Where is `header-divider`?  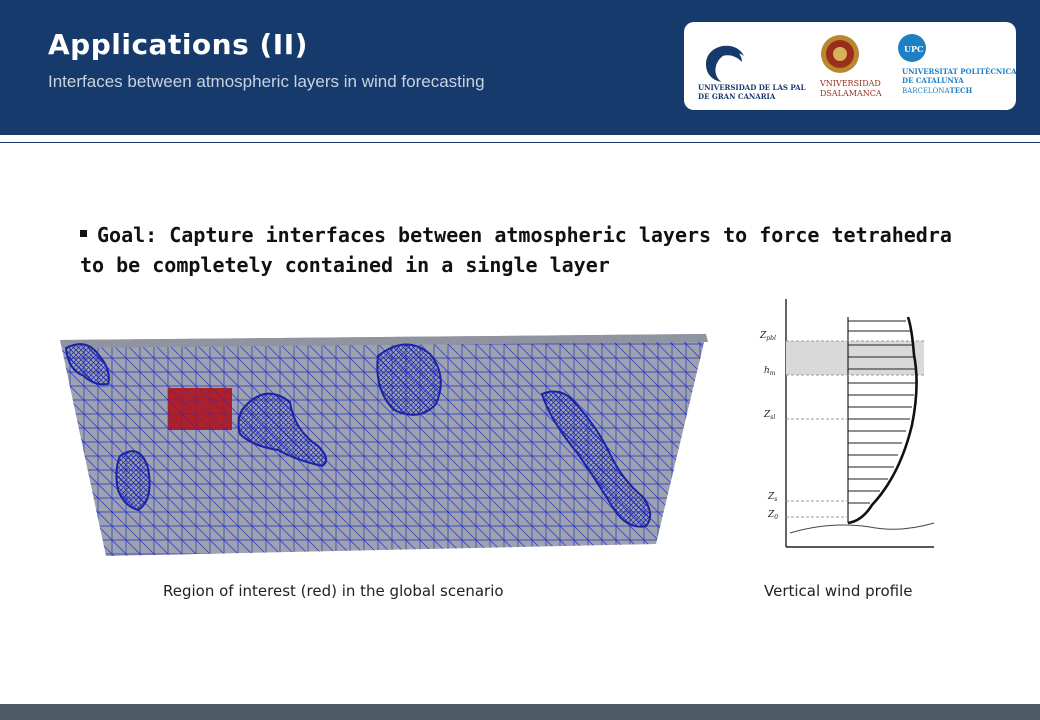
header-divider is located at coordinates (520, 142).